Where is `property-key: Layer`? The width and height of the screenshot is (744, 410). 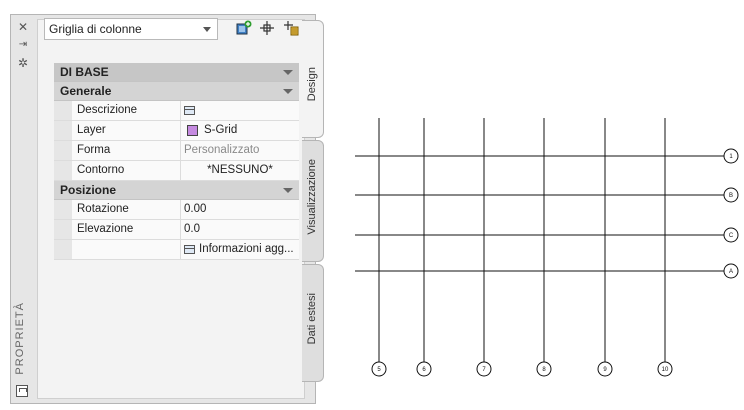 property-key: Layer is located at coordinates (126, 130).